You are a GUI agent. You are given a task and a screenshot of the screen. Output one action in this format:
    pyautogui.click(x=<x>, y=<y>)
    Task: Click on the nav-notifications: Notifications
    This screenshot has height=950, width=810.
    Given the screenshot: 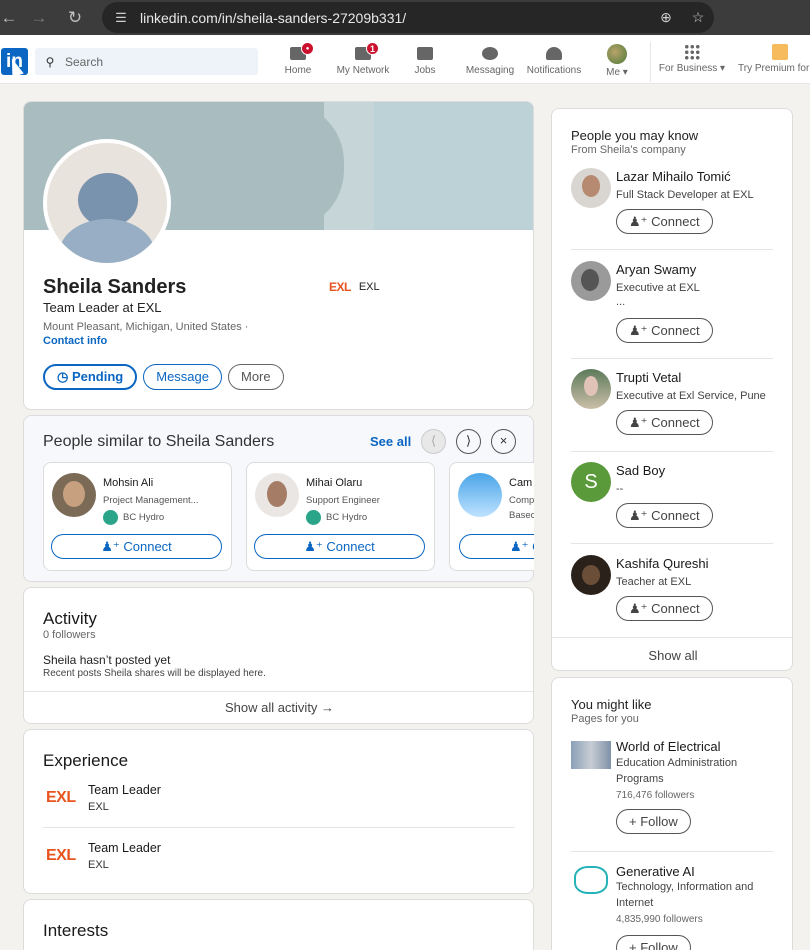 What is the action you would take?
    pyautogui.click(x=554, y=60)
    